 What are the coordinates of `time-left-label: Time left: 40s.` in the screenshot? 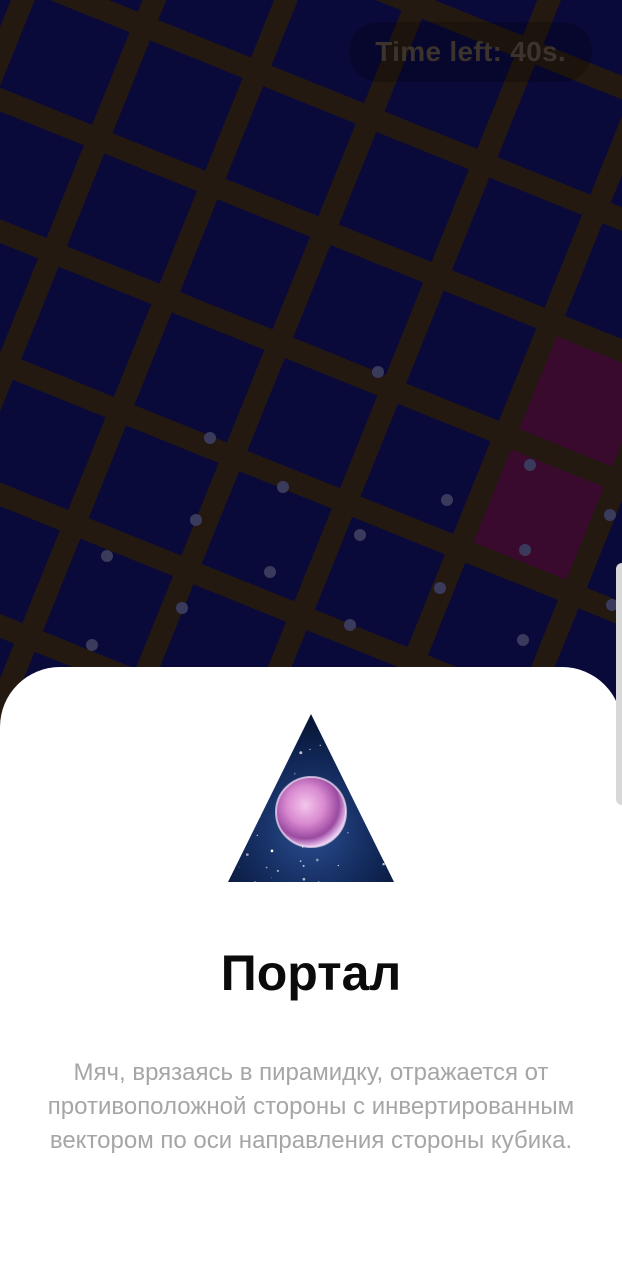 It's located at (470, 52).